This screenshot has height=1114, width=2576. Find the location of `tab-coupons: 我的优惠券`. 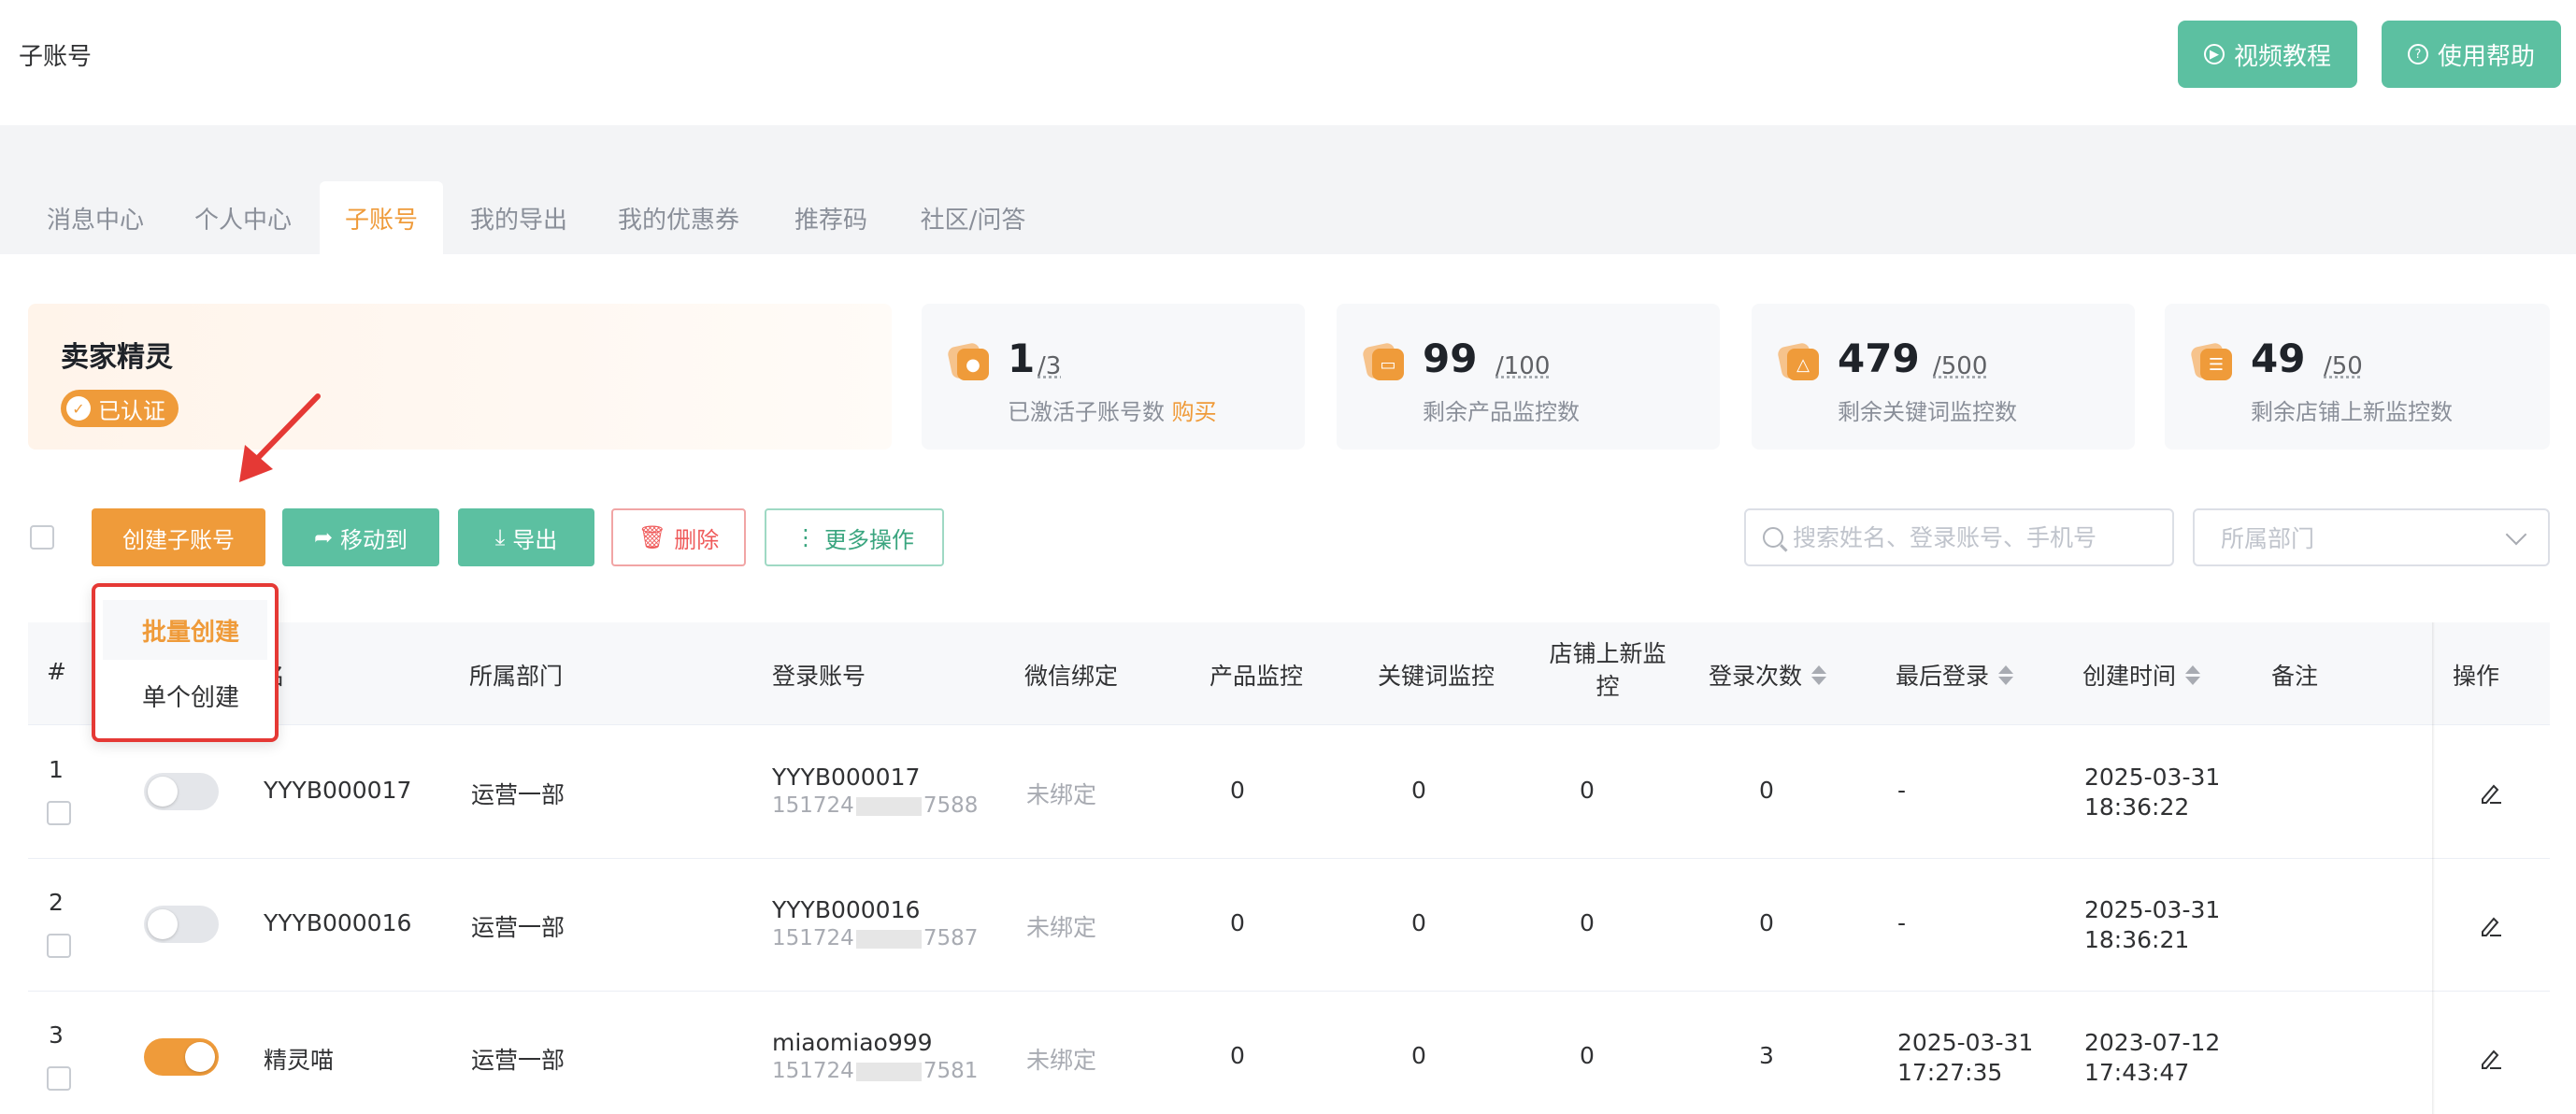

tab-coupons: 我的优惠券 is located at coordinates (678, 218).